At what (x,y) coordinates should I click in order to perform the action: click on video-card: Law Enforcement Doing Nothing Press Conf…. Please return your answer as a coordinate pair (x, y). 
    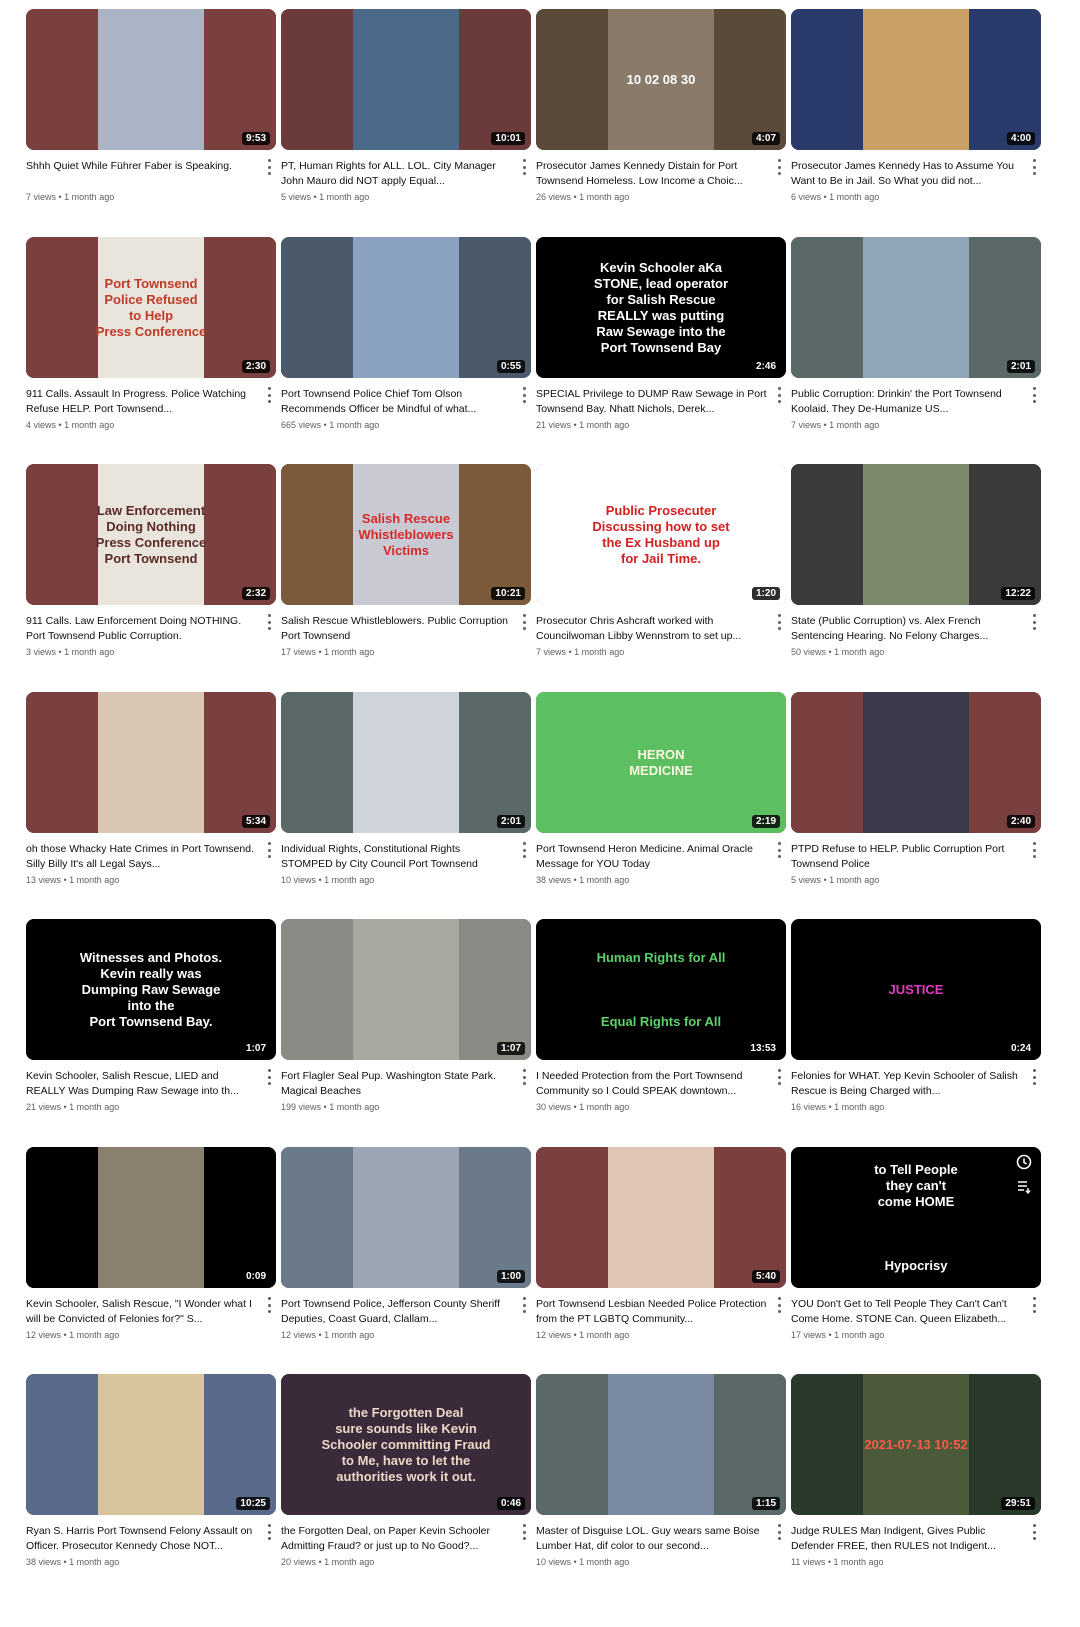
    Looking at the image, I should click on (151, 561).